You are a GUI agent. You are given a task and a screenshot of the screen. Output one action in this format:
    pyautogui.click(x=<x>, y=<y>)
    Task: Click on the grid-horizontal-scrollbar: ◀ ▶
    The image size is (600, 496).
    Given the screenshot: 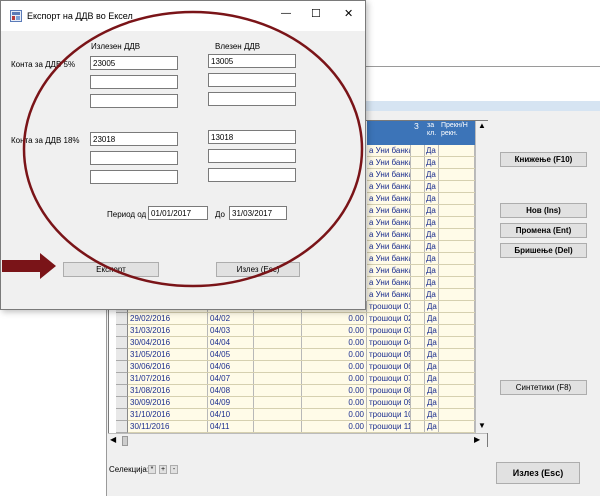 What is the action you would take?
    pyautogui.click(x=297, y=440)
    